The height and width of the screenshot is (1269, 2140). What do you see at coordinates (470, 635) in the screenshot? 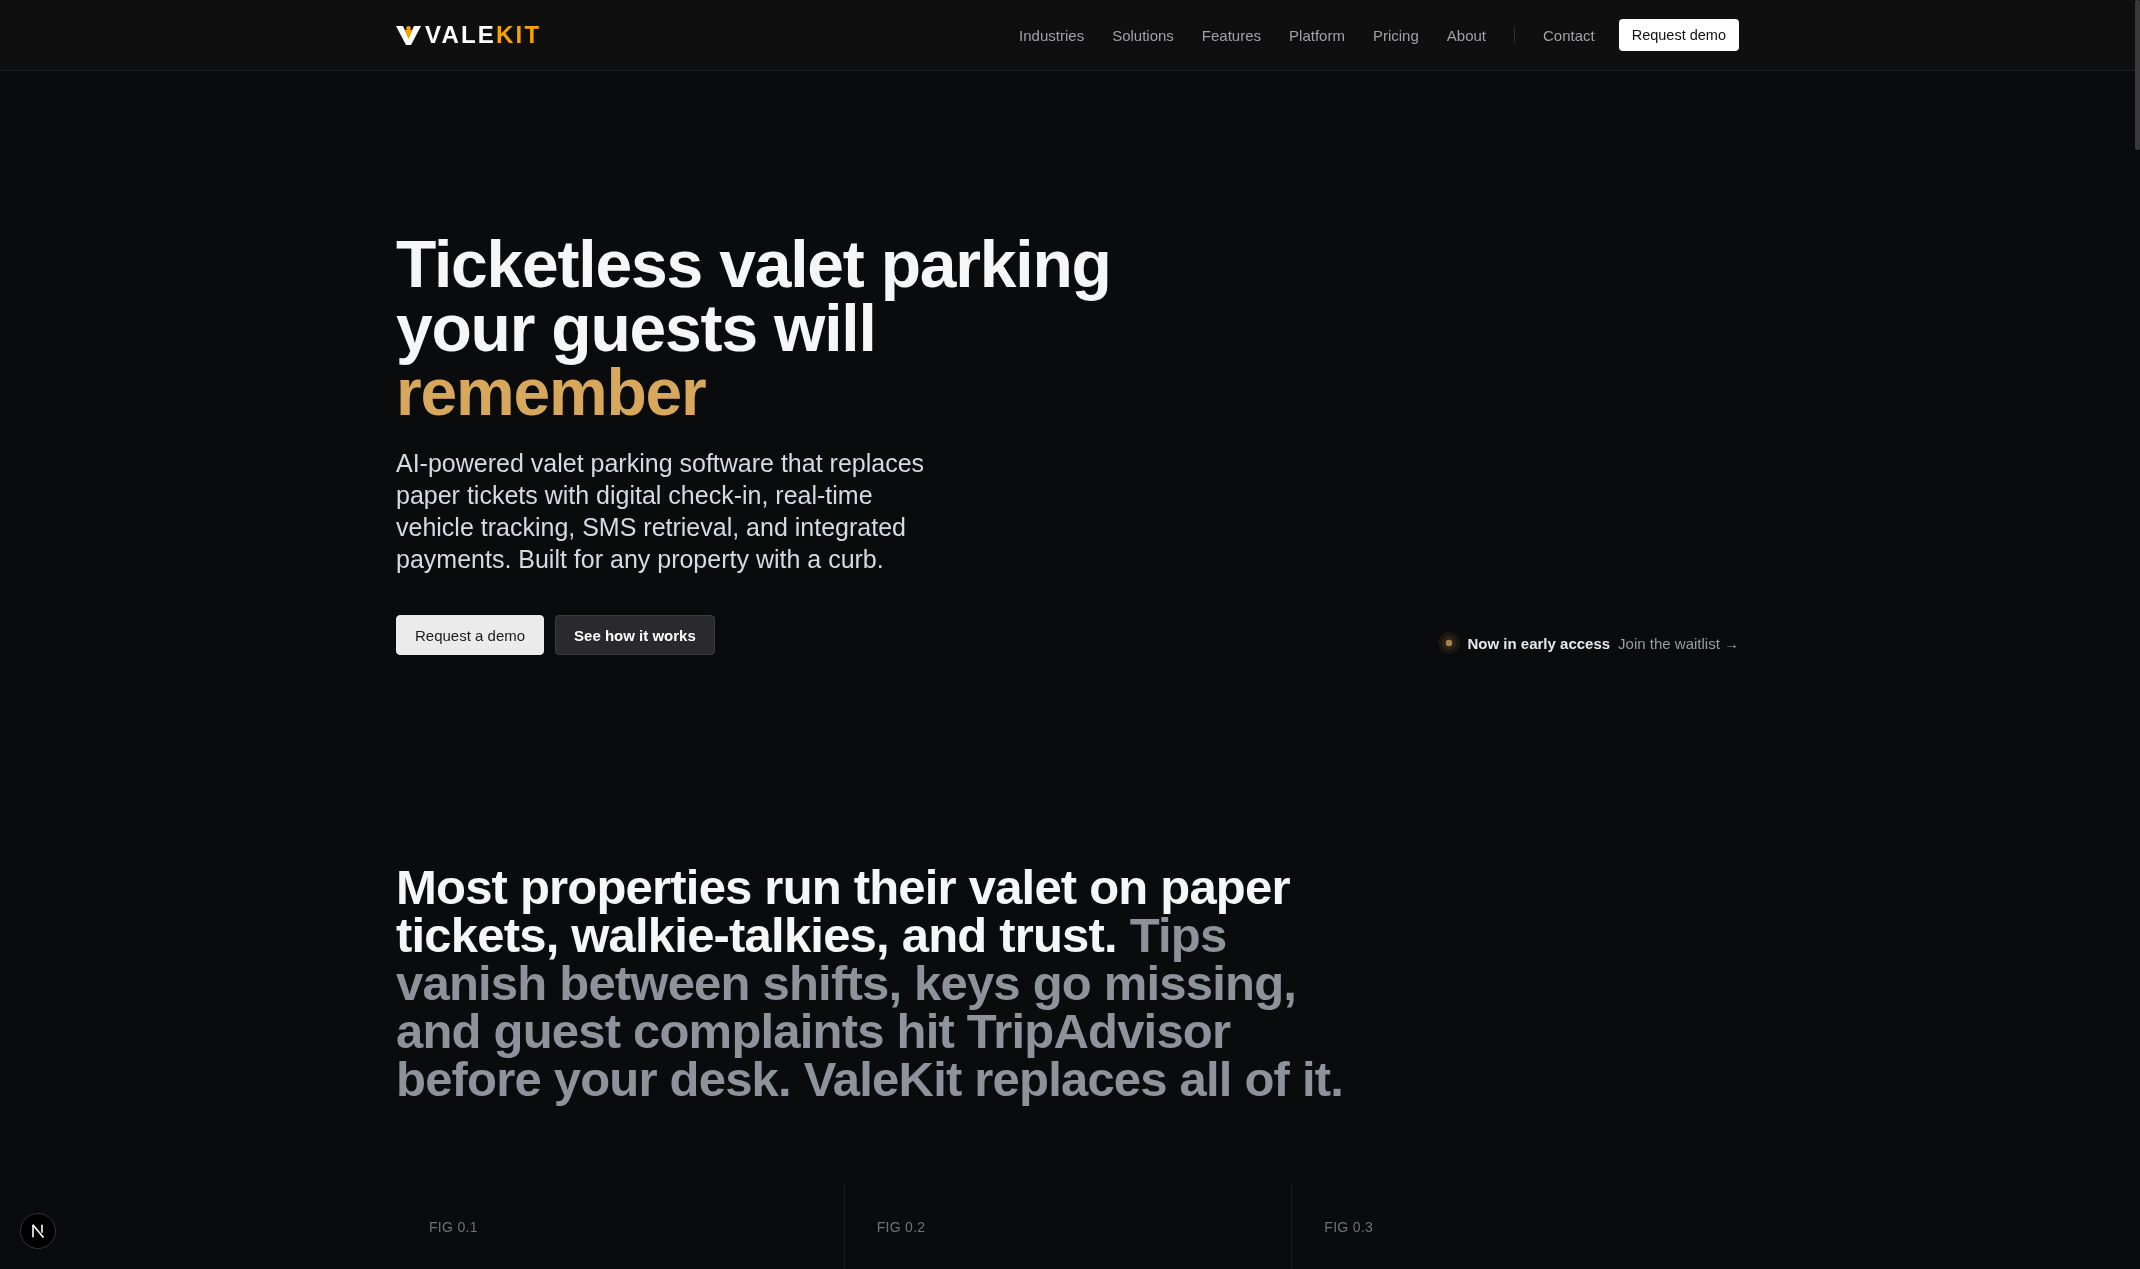
I see `primary-cta-button: Request a demo` at bounding box center [470, 635].